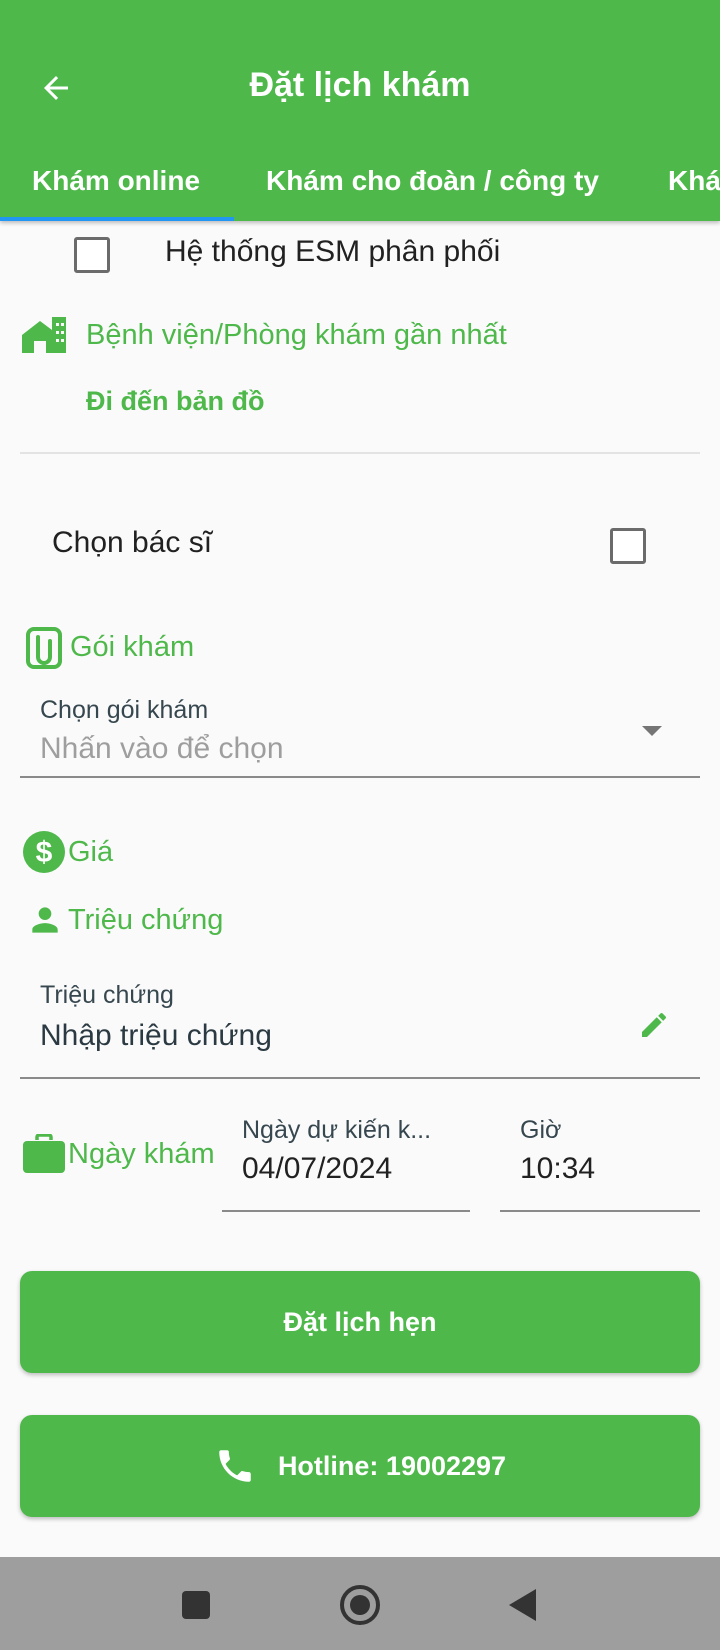 This screenshot has width=720, height=1650. Describe the element at coordinates (360, 737) in the screenshot. I see `package-select: Chọn gói khám Nhấn vào để chọn` at that location.